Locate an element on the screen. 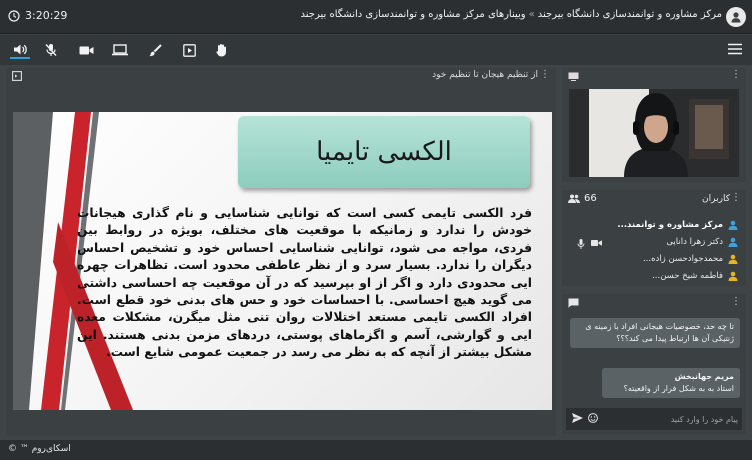  toolbar is located at coordinates (376, 50).